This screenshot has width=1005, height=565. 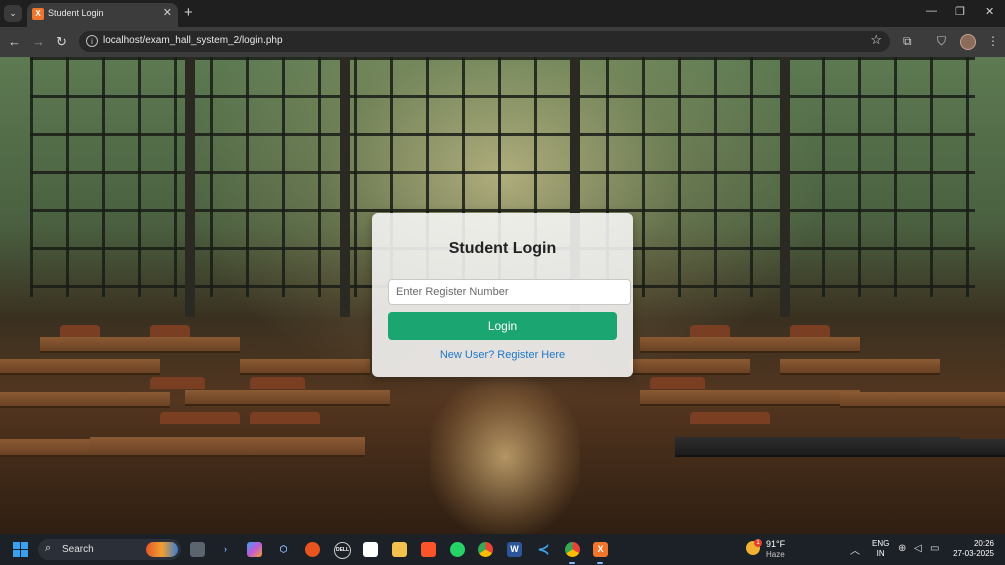 What do you see at coordinates (485, 549) in the screenshot?
I see `chrome-icon` at bounding box center [485, 549].